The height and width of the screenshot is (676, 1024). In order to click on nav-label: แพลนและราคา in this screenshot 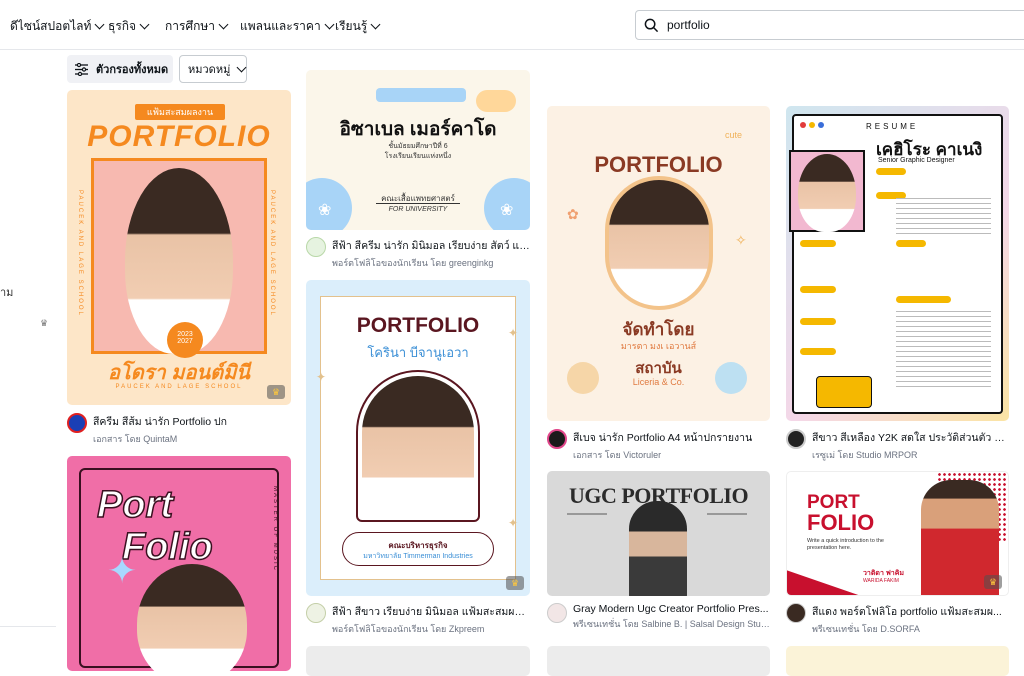, I will do `click(280, 26)`.